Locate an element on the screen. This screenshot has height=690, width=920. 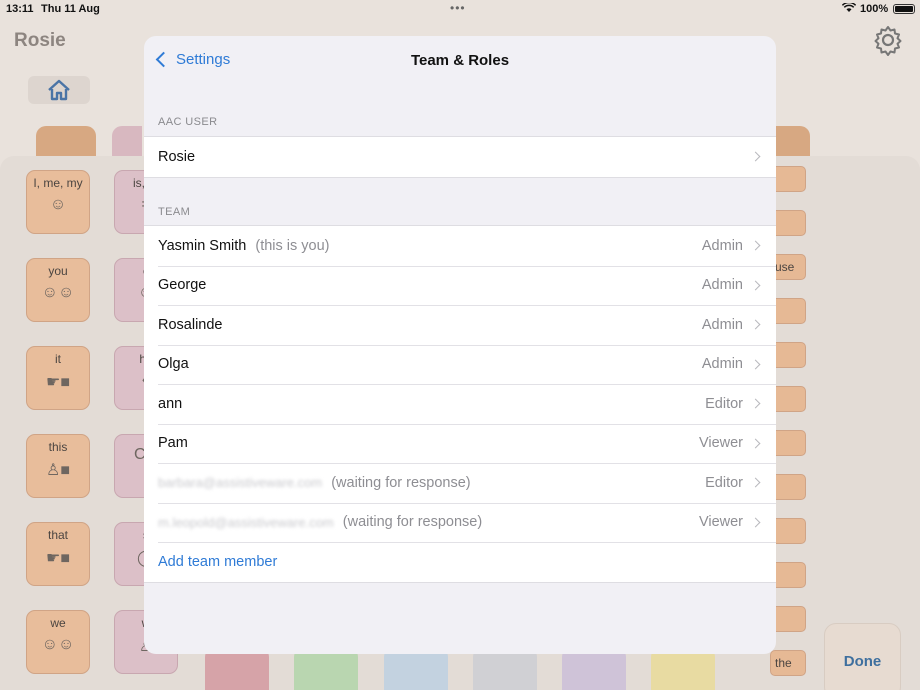
vocab-cell: that ☛■ is located at coordinates (58, 554).